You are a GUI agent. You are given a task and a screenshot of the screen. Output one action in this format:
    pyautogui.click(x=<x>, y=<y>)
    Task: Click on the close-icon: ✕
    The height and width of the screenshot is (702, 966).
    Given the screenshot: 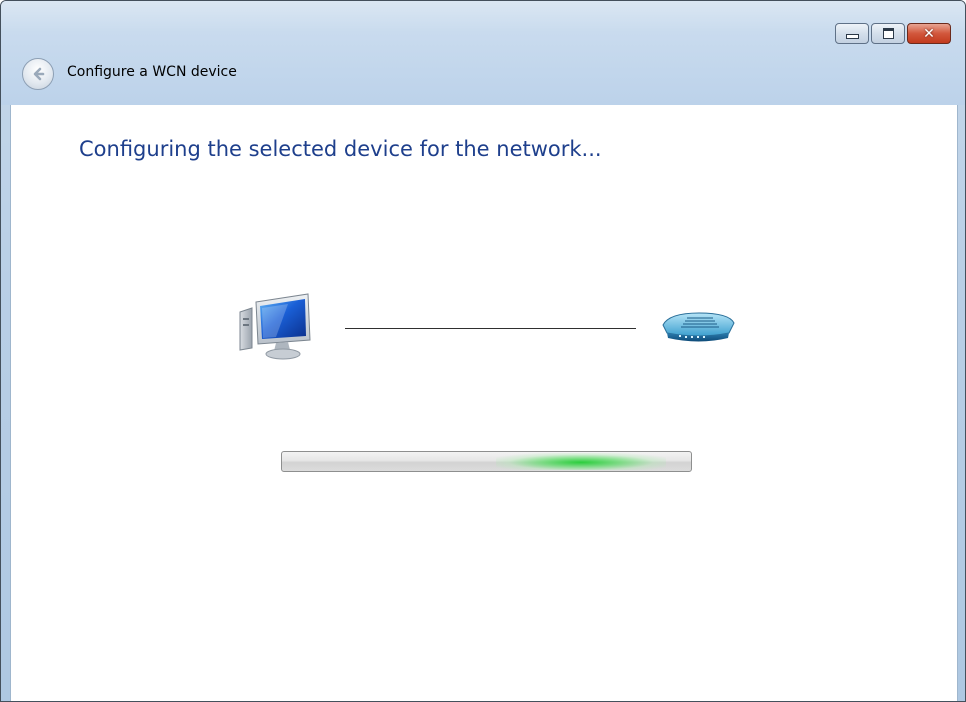 What is the action you would take?
    pyautogui.click(x=929, y=33)
    